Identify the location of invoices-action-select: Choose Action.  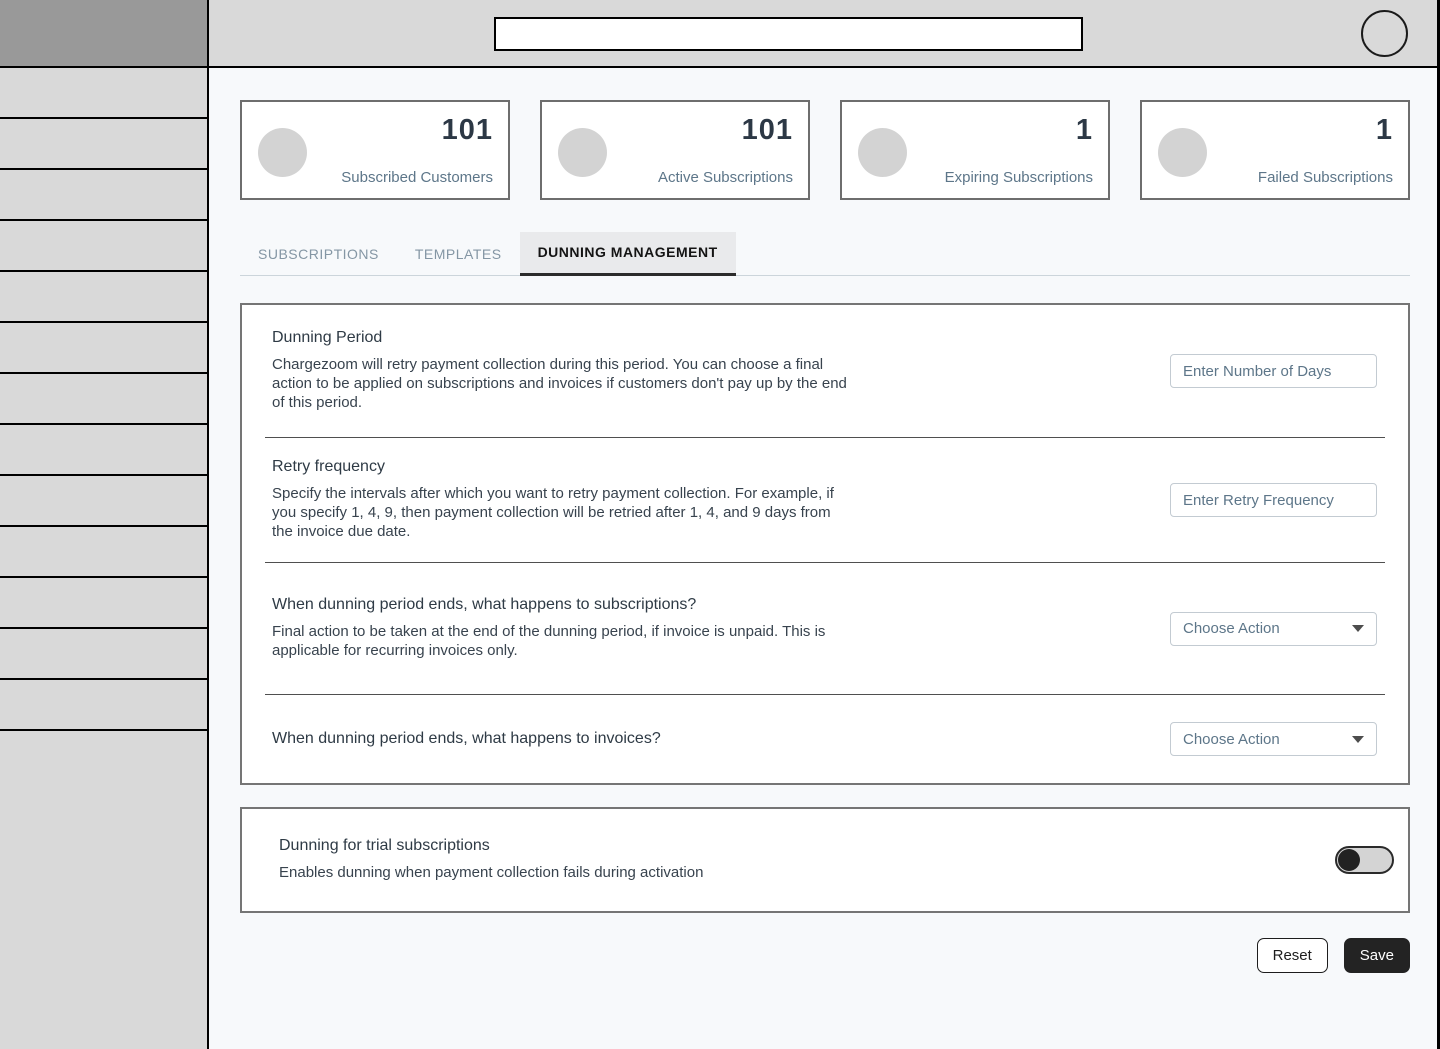
(1273, 739).